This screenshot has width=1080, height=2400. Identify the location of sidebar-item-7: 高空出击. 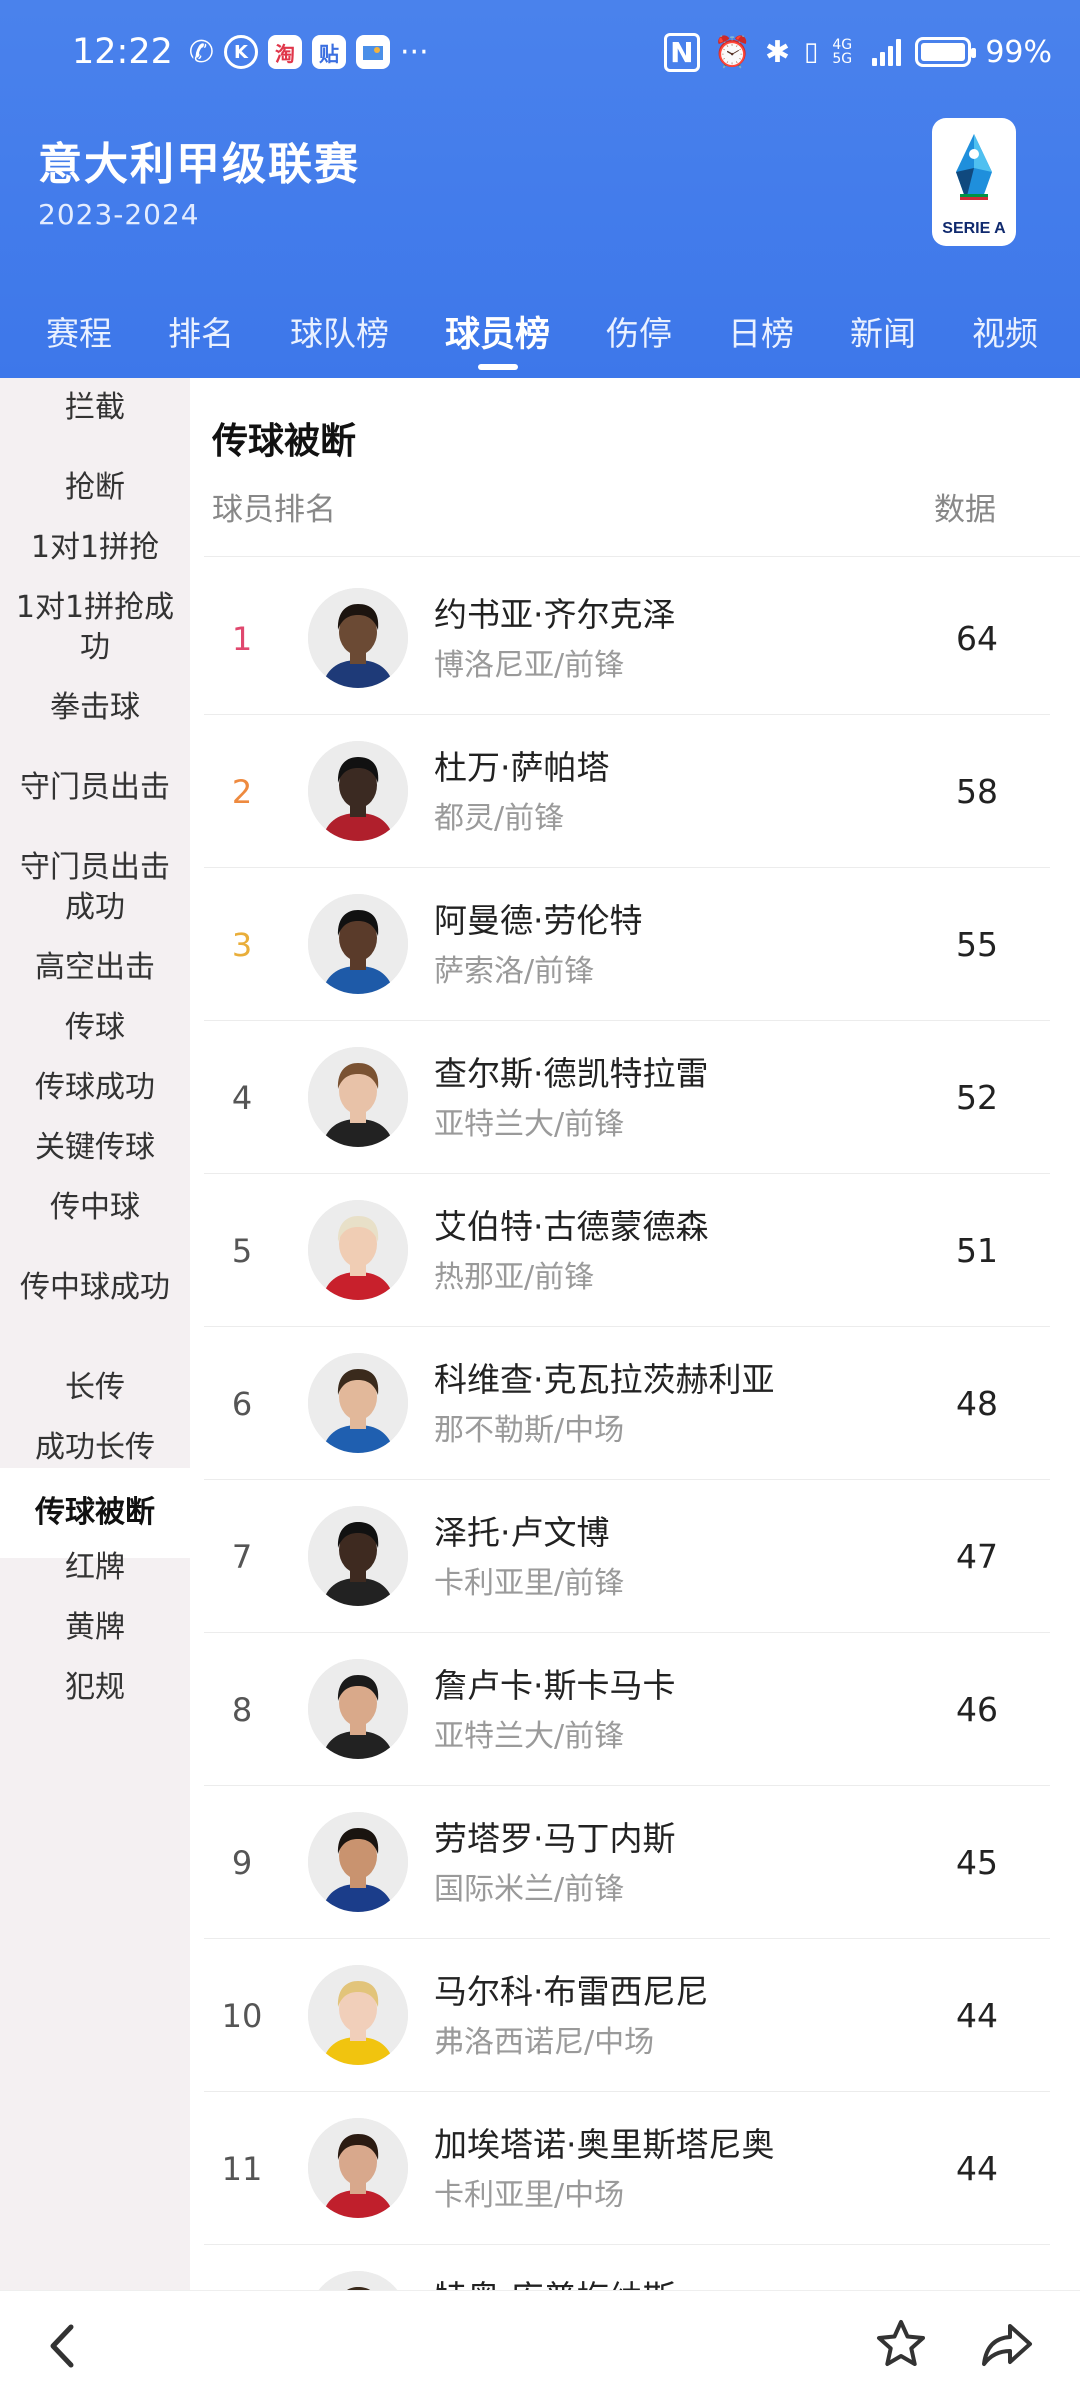
(95, 968).